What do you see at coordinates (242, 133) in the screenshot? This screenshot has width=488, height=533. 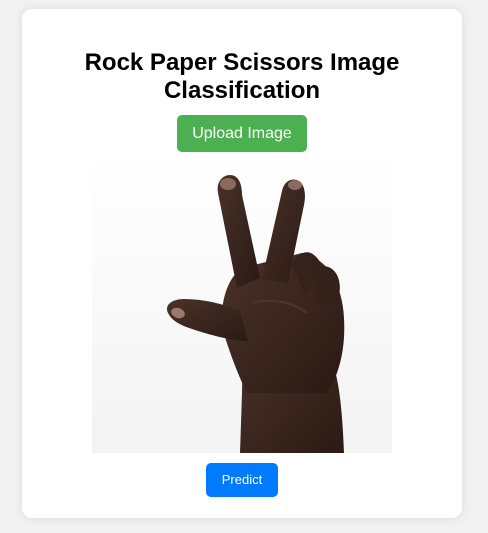 I see `upload-image-button: Upload Image` at bounding box center [242, 133].